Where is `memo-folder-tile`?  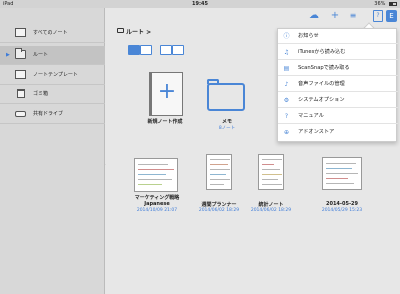
memo-folder-tile is located at coordinates (226, 97).